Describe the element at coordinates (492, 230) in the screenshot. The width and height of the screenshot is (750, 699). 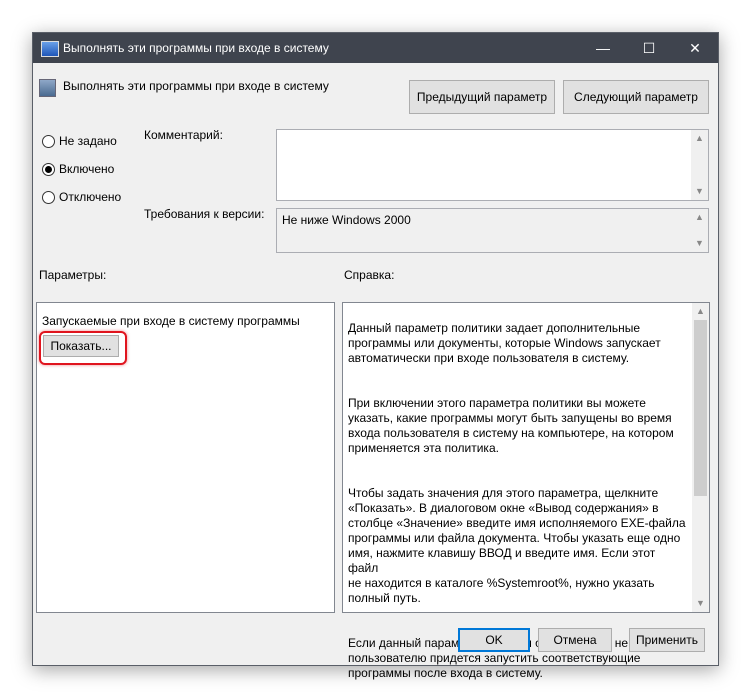
I see `version-field: Не ниже Windows 2000 ▲ ▼` at that location.